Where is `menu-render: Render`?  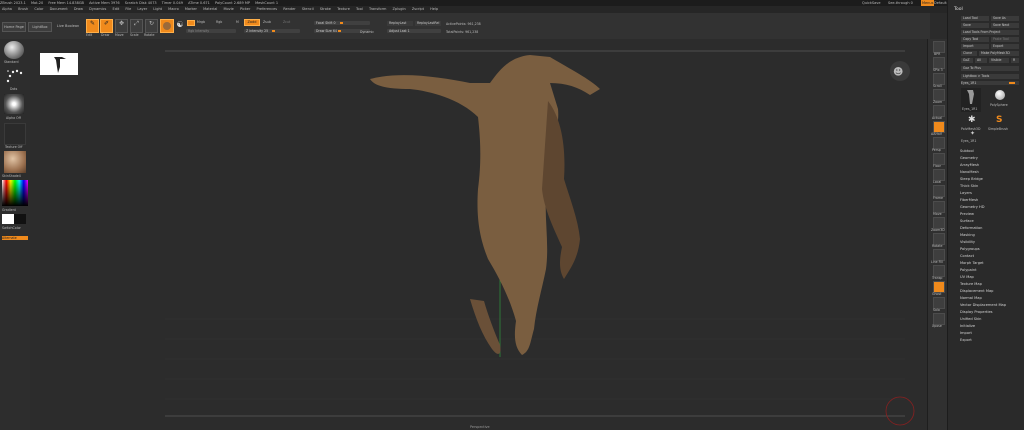
menu-render: Render is located at coordinates (289, 9).